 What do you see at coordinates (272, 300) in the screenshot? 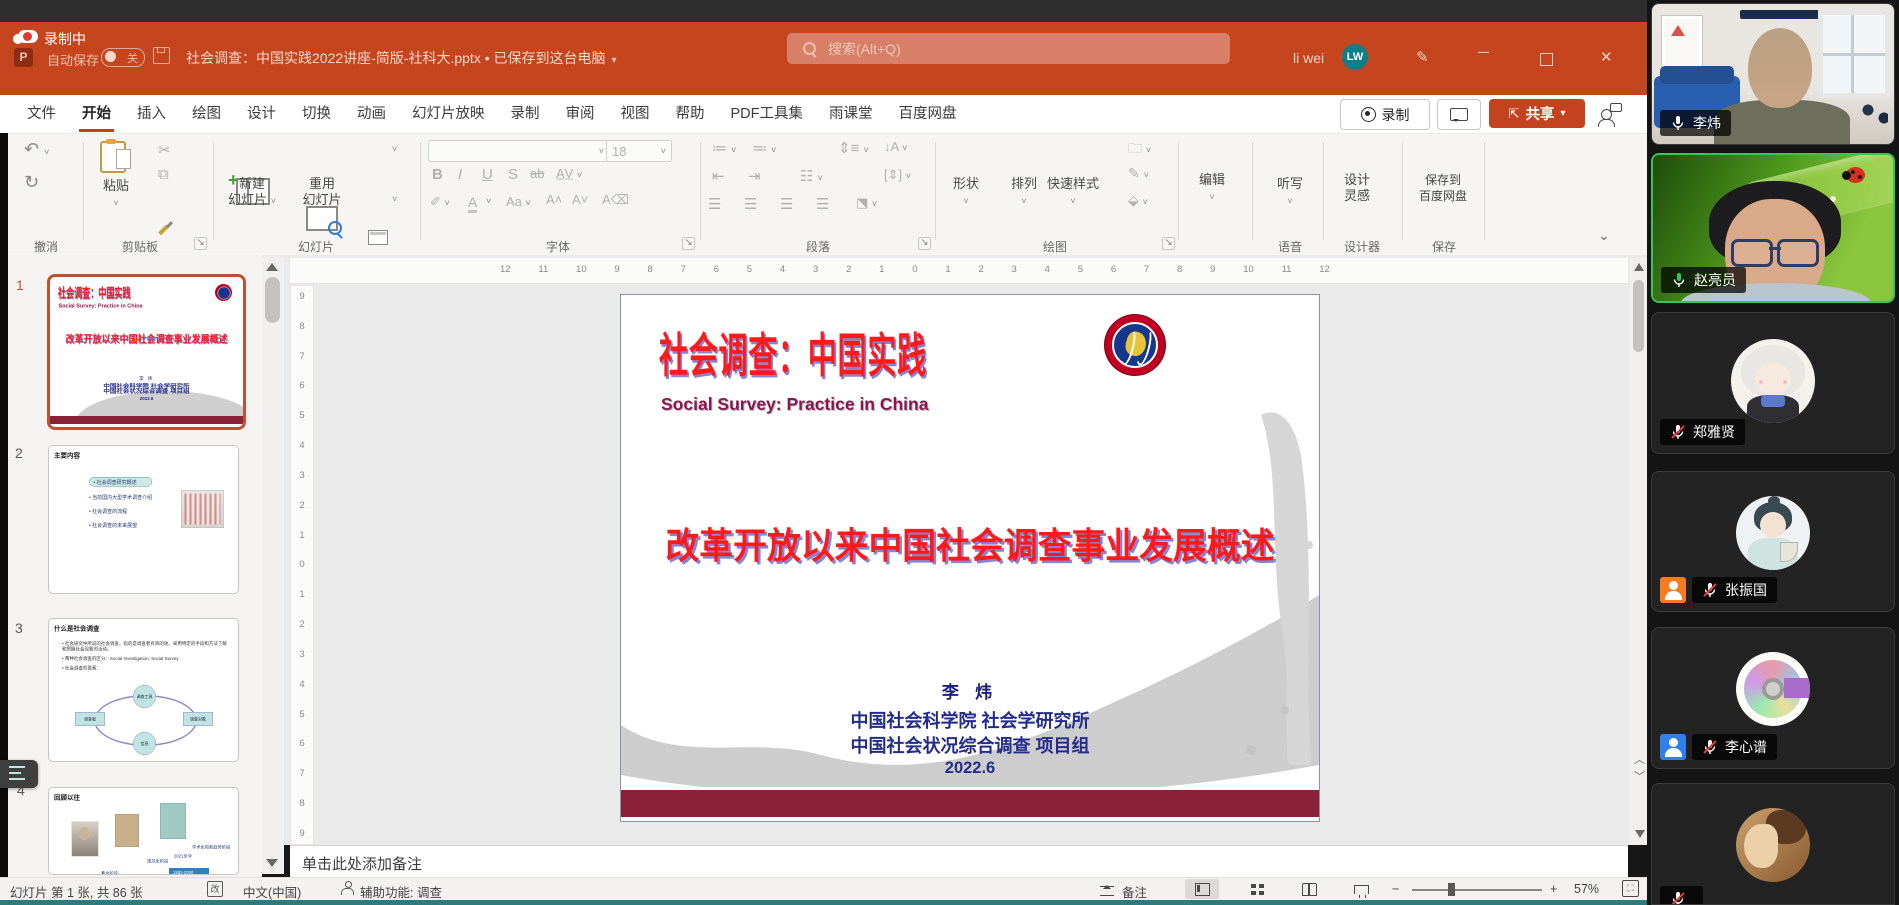
I see `thumbnail-scrollbar-thumb` at bounding box center [272, 300].